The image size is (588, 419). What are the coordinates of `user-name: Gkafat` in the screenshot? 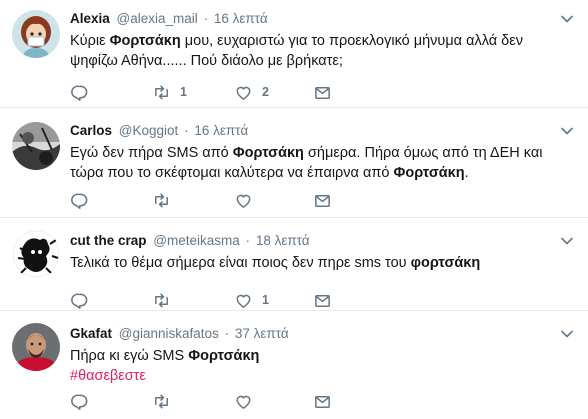 It's located at (91, 333).